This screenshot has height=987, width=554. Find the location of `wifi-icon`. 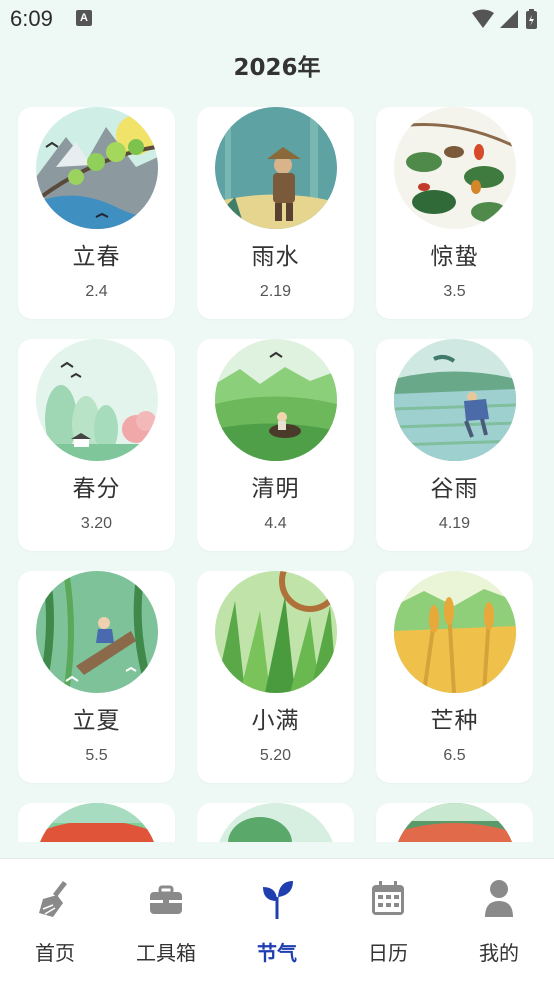

wifi-icon is located at coordinates (483, 18).